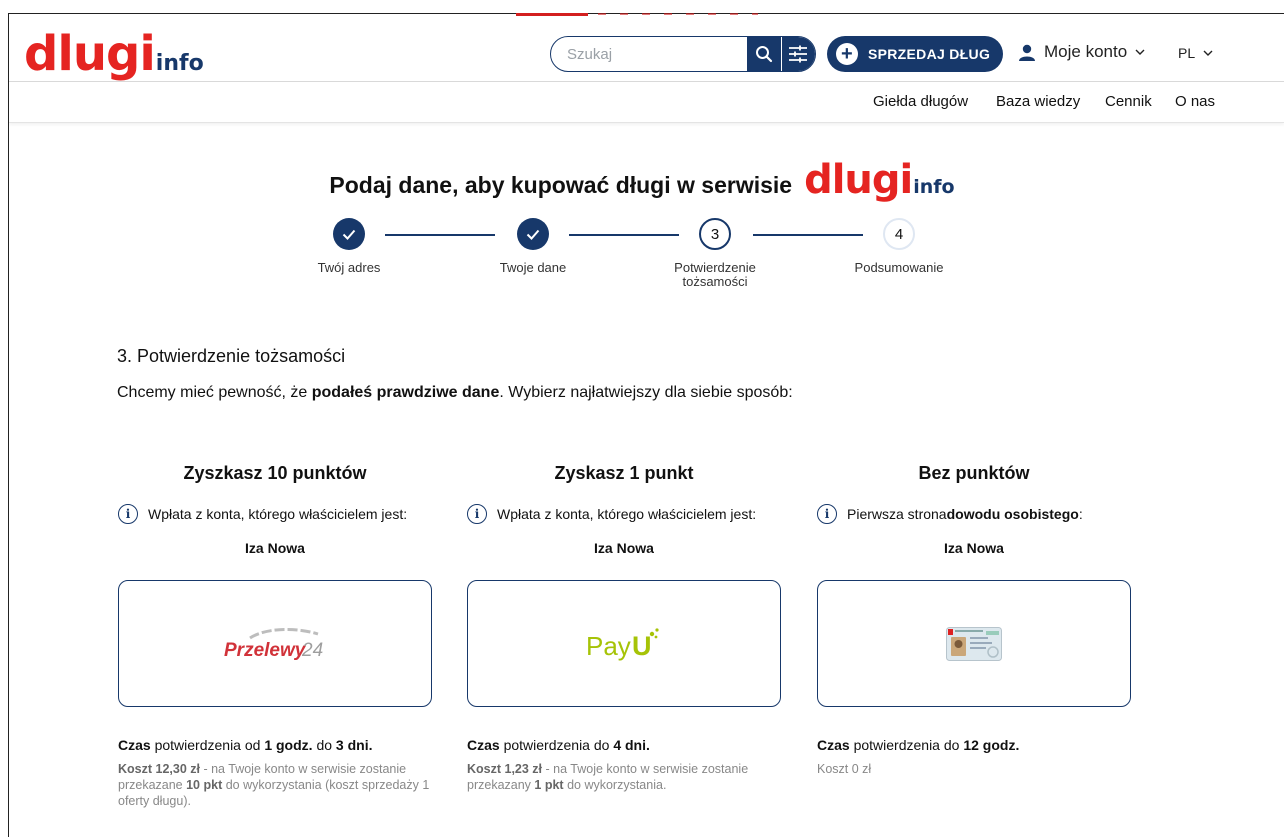  What do you see at coordinates (275, 745) in the screenshot?
I see `option-time: Czas potwierdzenia od 1 godz. do 3 dni.` at bounding box center [275, 745].